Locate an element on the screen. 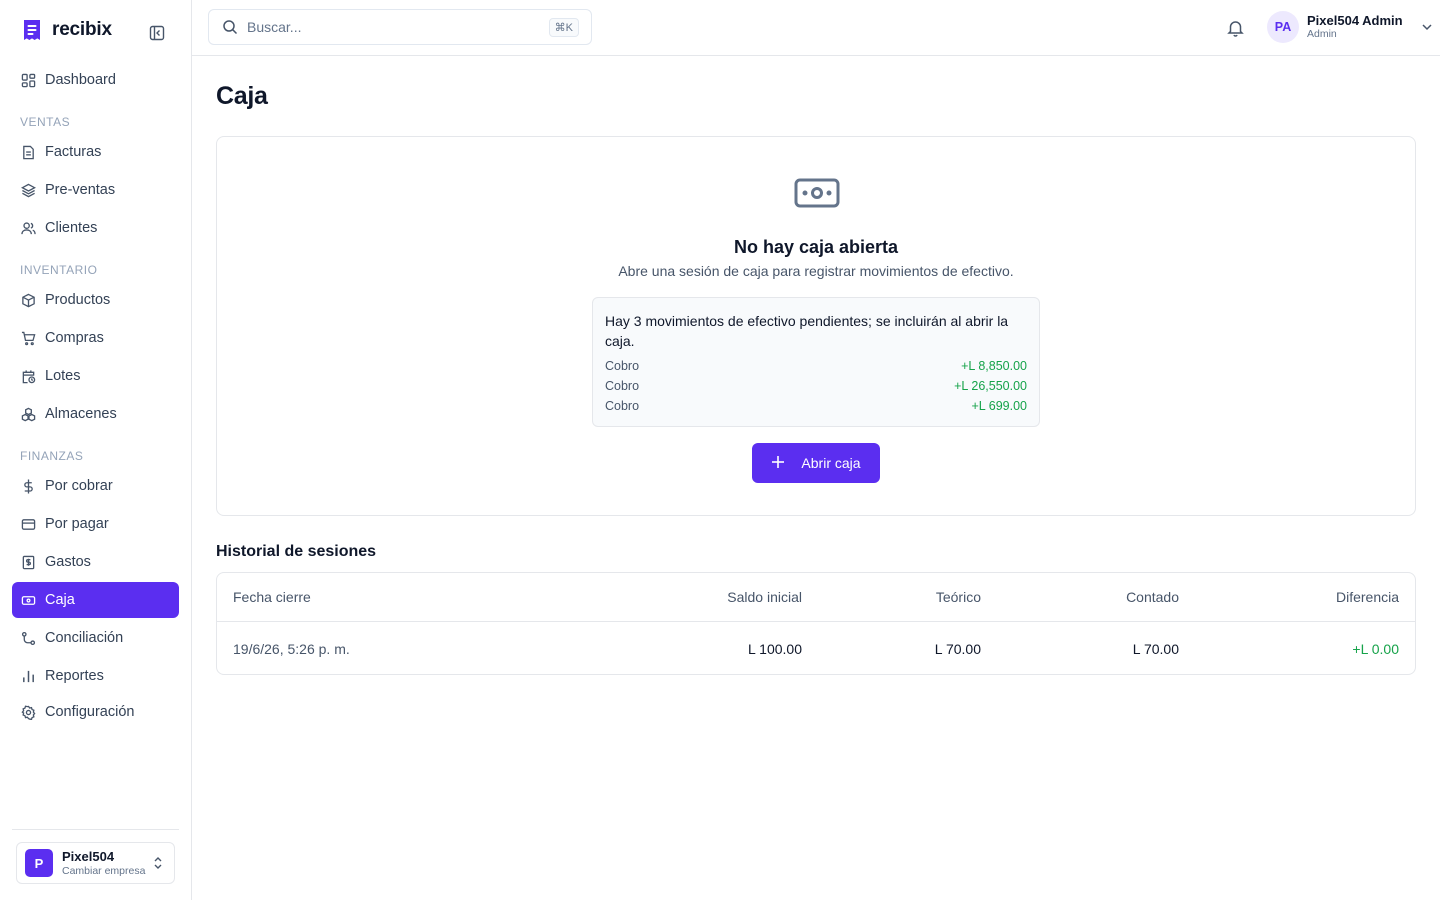 This screenshot has height=900, width=1440. sidebar-item-productos: Productos is located at coordinates (95, 300).